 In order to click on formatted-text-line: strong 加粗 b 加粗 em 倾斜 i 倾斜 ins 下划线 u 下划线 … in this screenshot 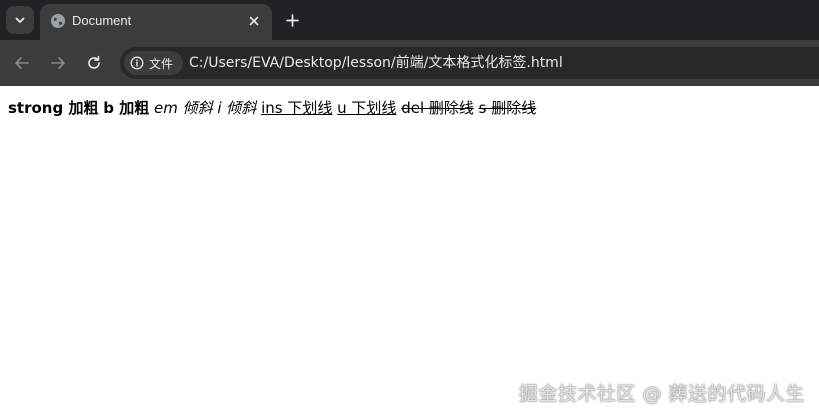, I will do `click(272, 108)`.